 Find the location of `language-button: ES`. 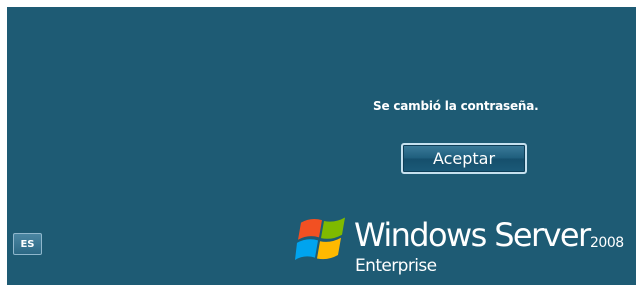

language-button: ES is located at coordinates (27, 244).